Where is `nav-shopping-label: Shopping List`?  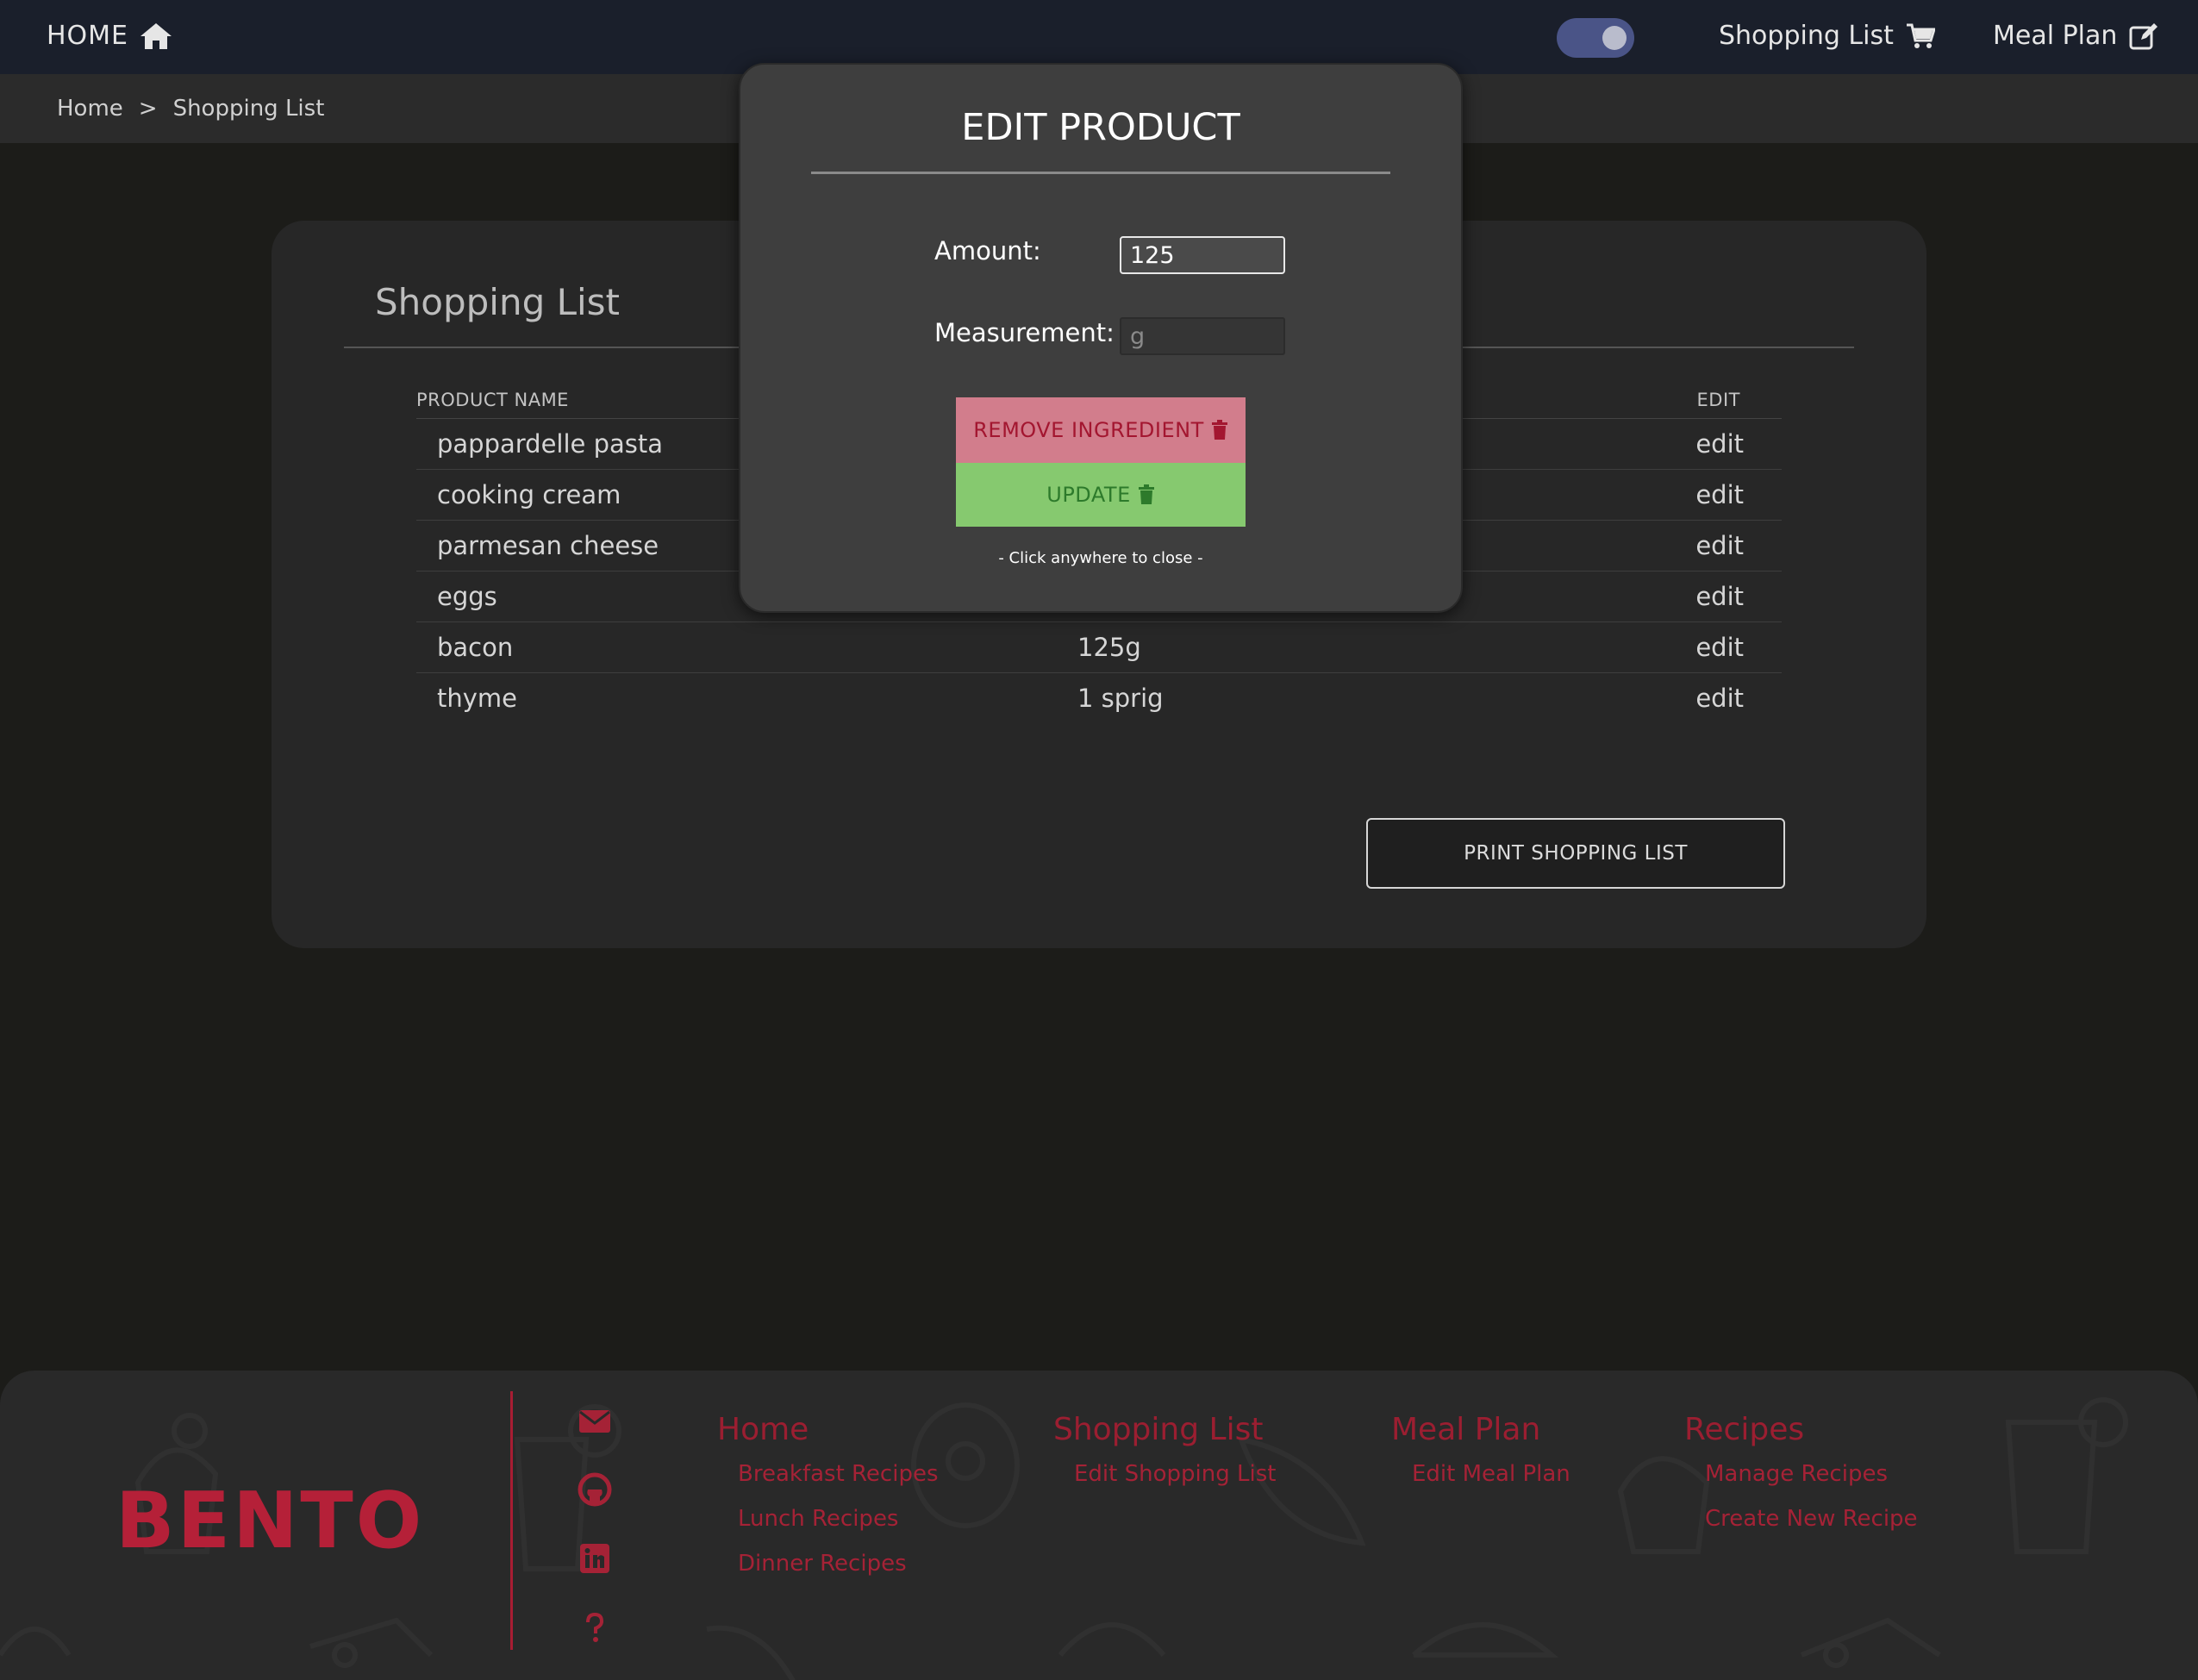
nav-shopping-label: Shopping List is located at coordinates (1807, 36).